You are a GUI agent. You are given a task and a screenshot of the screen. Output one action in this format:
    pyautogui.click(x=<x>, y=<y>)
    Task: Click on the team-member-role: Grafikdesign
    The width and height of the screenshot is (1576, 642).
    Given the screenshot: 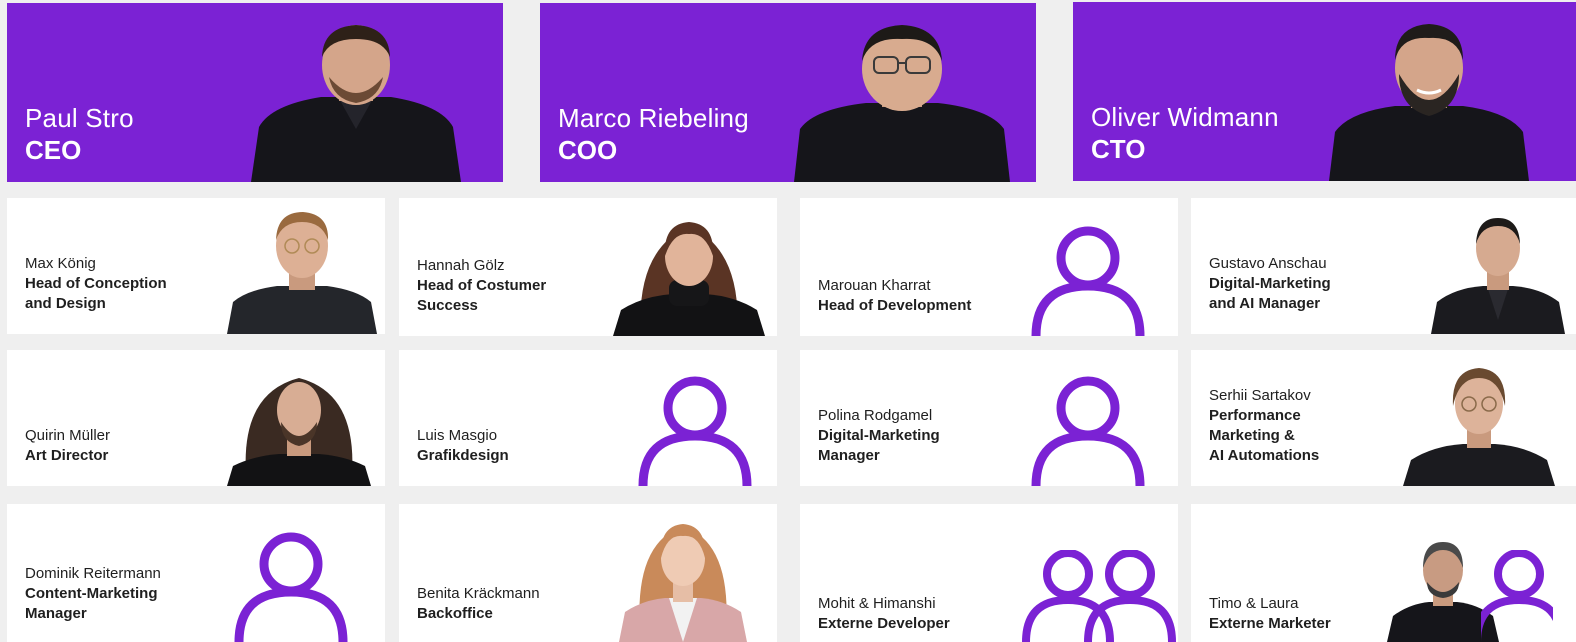 What is the action you would take?
    pyautogui.click(x=463, y=455)
    